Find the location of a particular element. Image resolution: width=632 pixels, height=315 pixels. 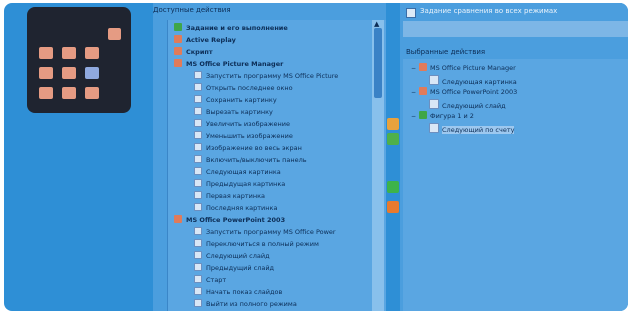

action-item: Сохранить картинку is located at coordinates (235, 100).